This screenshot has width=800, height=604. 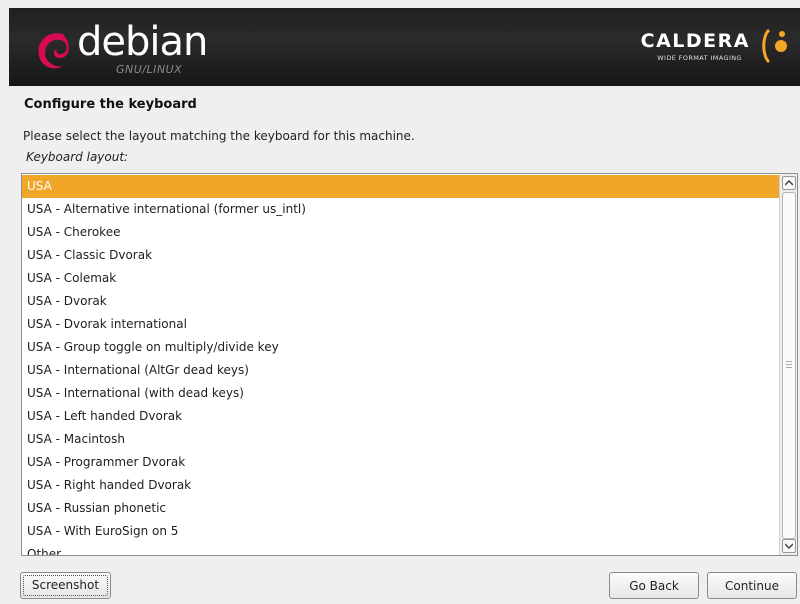 I want to click on vertical-scrollbar, so click(x=788, y=364).